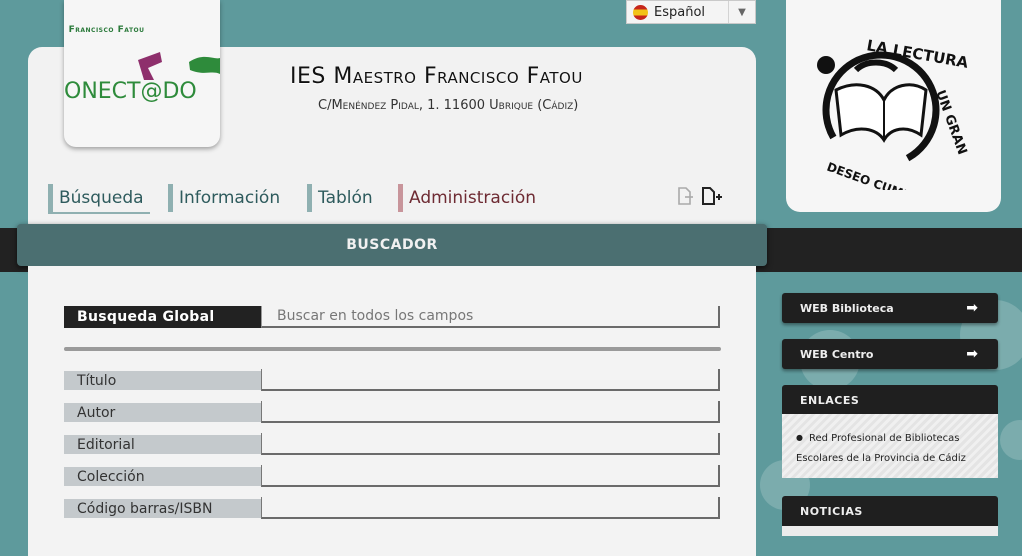  What do you see at coordinates (741, 12) in the screenshot?
I see `chevron-down-icon: ▼` at bounding box center [741, 12].